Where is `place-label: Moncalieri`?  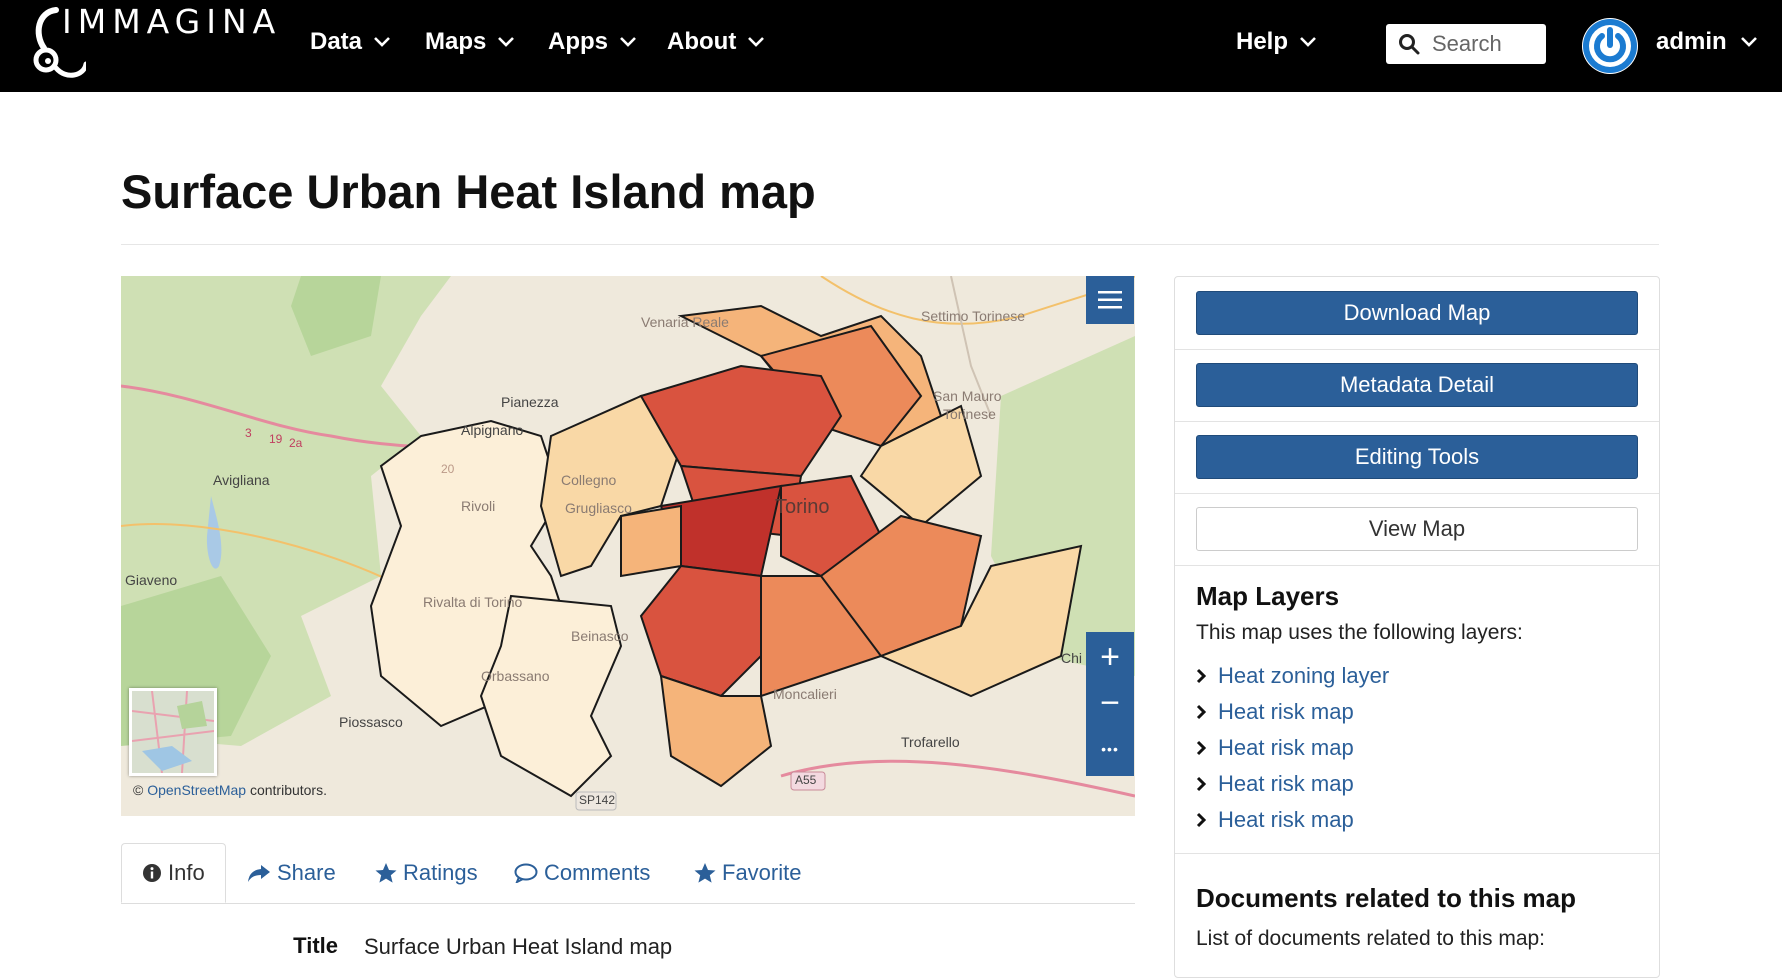
place-label: Moncalieri is located at coordinates (805, 694).